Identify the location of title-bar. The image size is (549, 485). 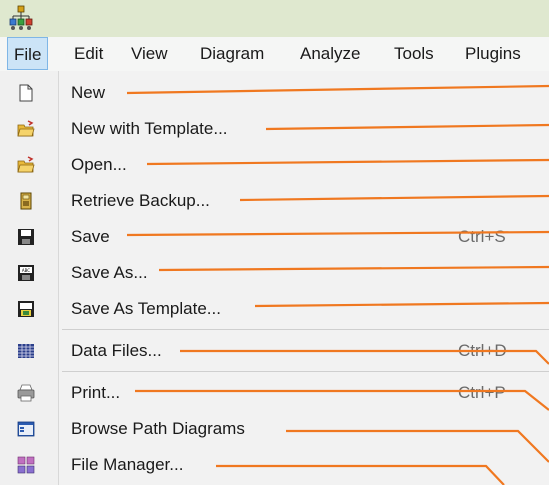
(274, 18).